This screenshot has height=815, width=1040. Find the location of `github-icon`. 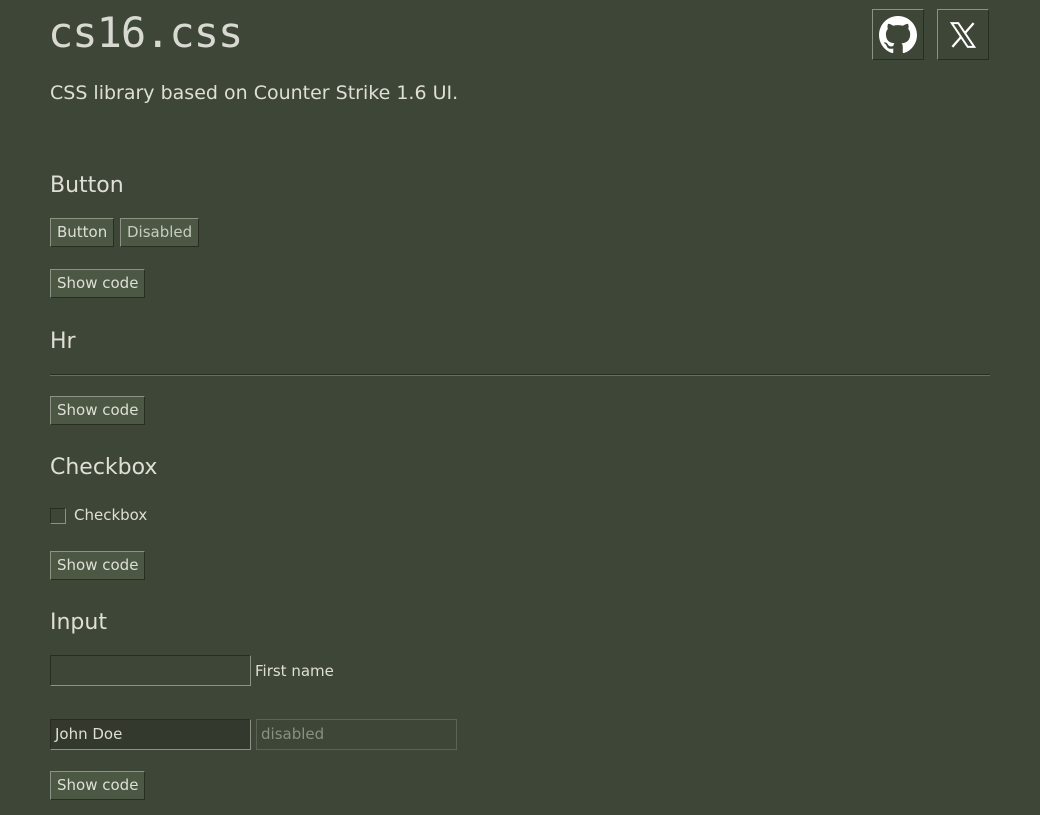

github-icon is located at coordinates (898, 34).